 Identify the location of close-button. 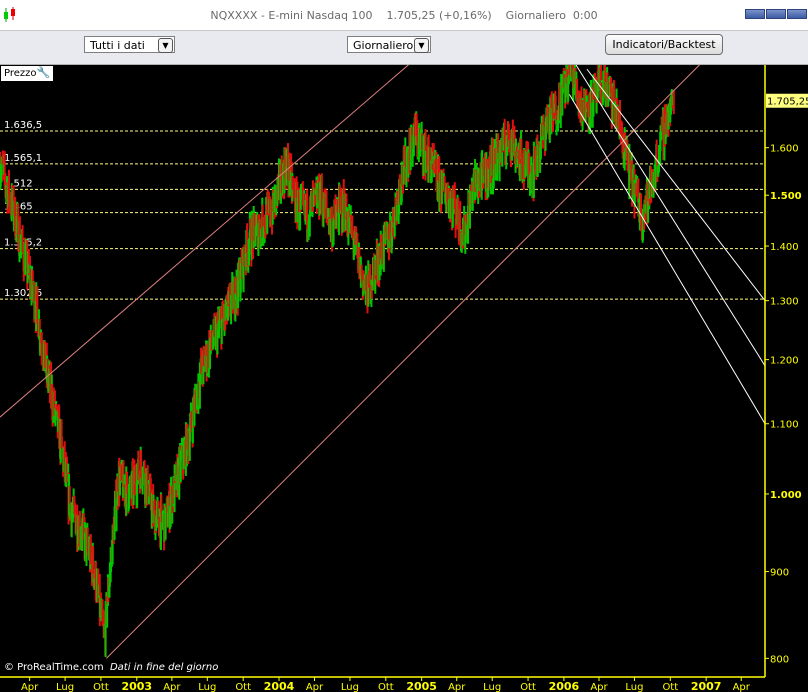
(797, 14).